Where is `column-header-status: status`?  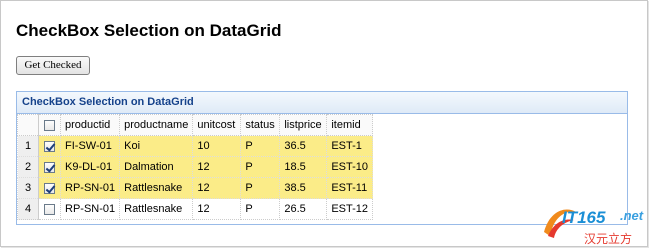
column-header-status: status is located at coordinates (260, 125).